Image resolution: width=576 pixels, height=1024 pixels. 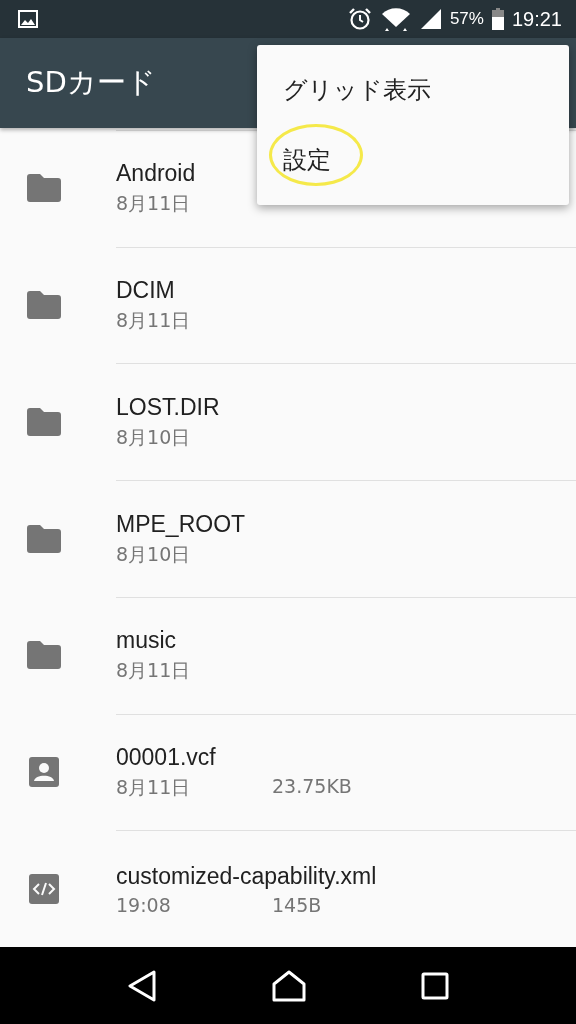 What do you see at coordinates (466, 19) in the screenshot?
I see `battery-percent: 57%` at bounding box center [466, 19].